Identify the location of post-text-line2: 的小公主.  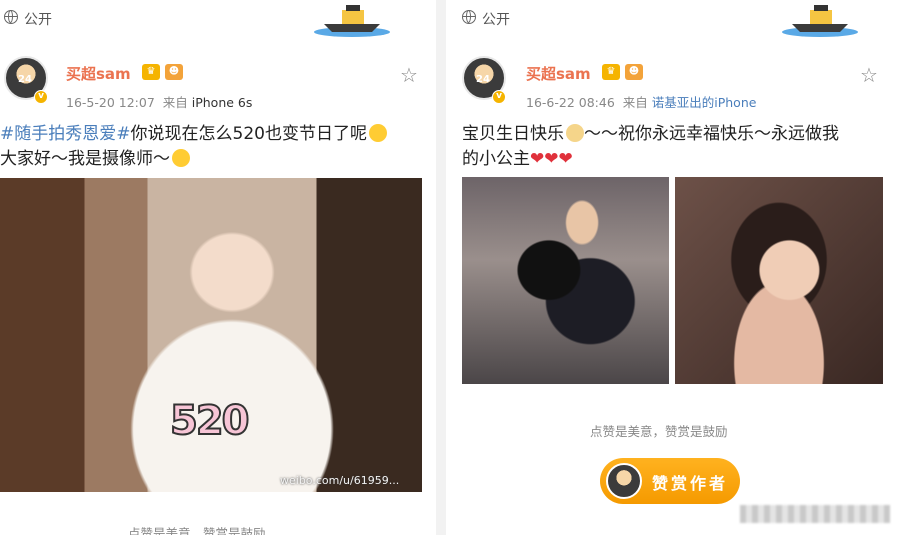
(496, 159).